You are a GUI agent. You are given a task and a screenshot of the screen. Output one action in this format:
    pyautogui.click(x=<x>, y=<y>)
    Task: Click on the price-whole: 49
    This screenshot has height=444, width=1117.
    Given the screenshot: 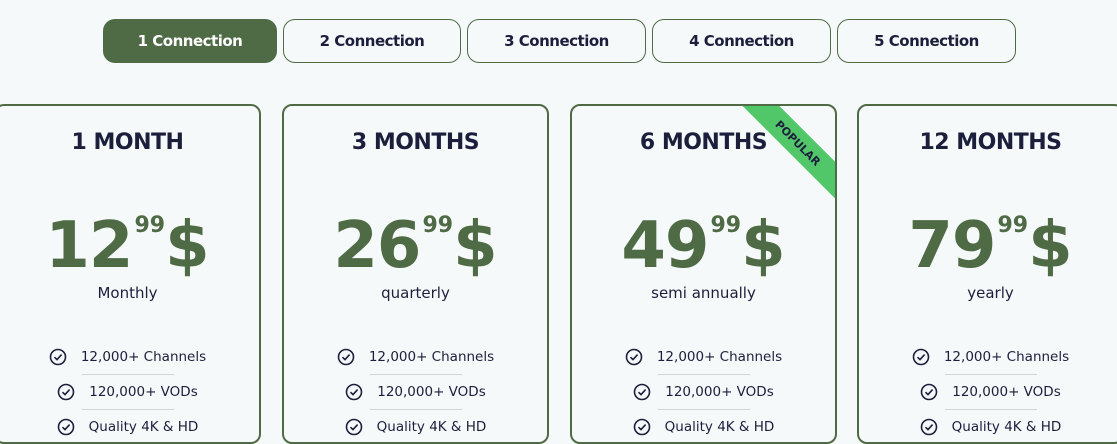 What is the action you would take?
    pyautogui.click(x=665, y=246)
    